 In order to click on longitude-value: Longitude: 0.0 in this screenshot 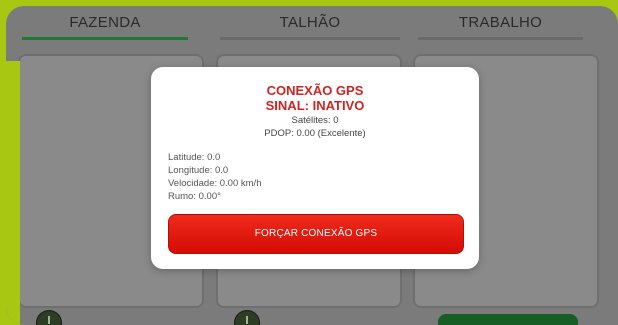, I will do `click(198, 170)`.